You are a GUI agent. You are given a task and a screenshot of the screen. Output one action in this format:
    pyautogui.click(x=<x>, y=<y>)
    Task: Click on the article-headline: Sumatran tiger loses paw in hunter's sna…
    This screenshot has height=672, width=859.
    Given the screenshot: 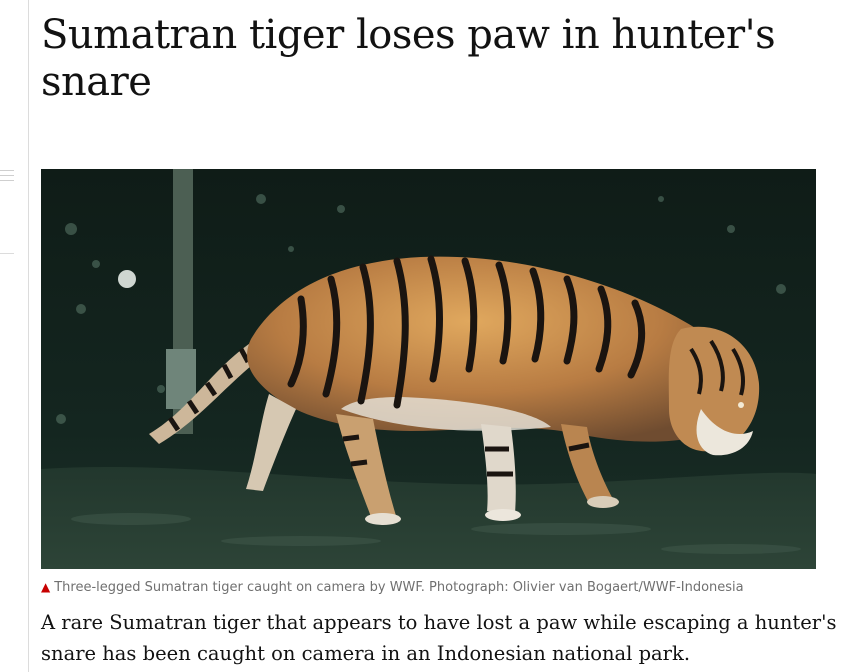 What is the action you would take?
    pyautogui.click(x=408, y=58)
    